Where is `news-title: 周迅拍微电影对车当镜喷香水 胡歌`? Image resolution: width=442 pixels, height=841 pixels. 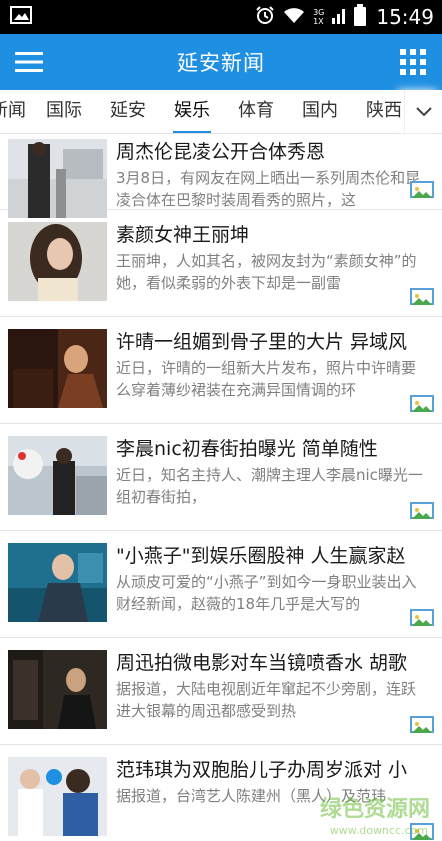
news-title: 周迅拍微电影对车当镜喷香水 胡歌 is located at coordinates (262, 663).